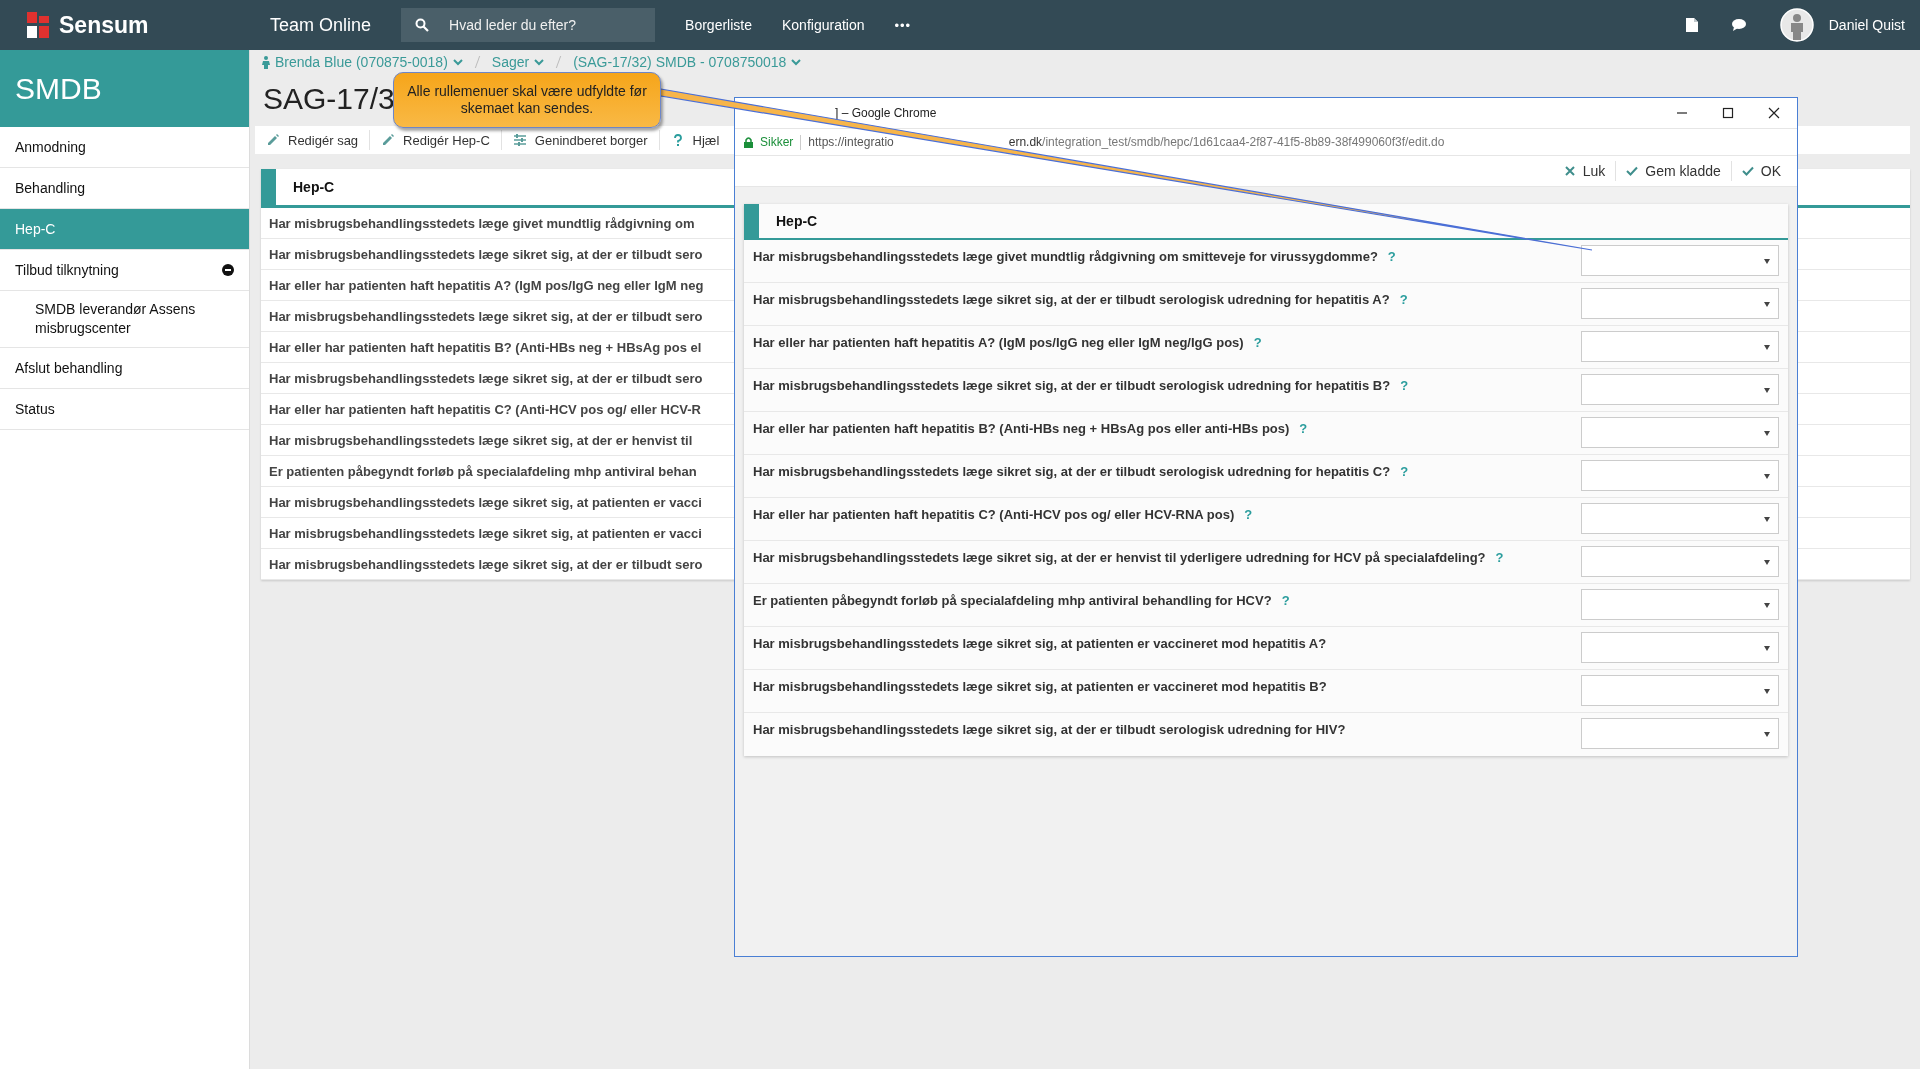  Describe the element at coordinates (1071, 300) in the screenshot. I see `question-text: Har misbrugsbehandlingsstedets læge sikret sig, at der er tilbudt serologisk udredning for hepatitis A?` at that location.